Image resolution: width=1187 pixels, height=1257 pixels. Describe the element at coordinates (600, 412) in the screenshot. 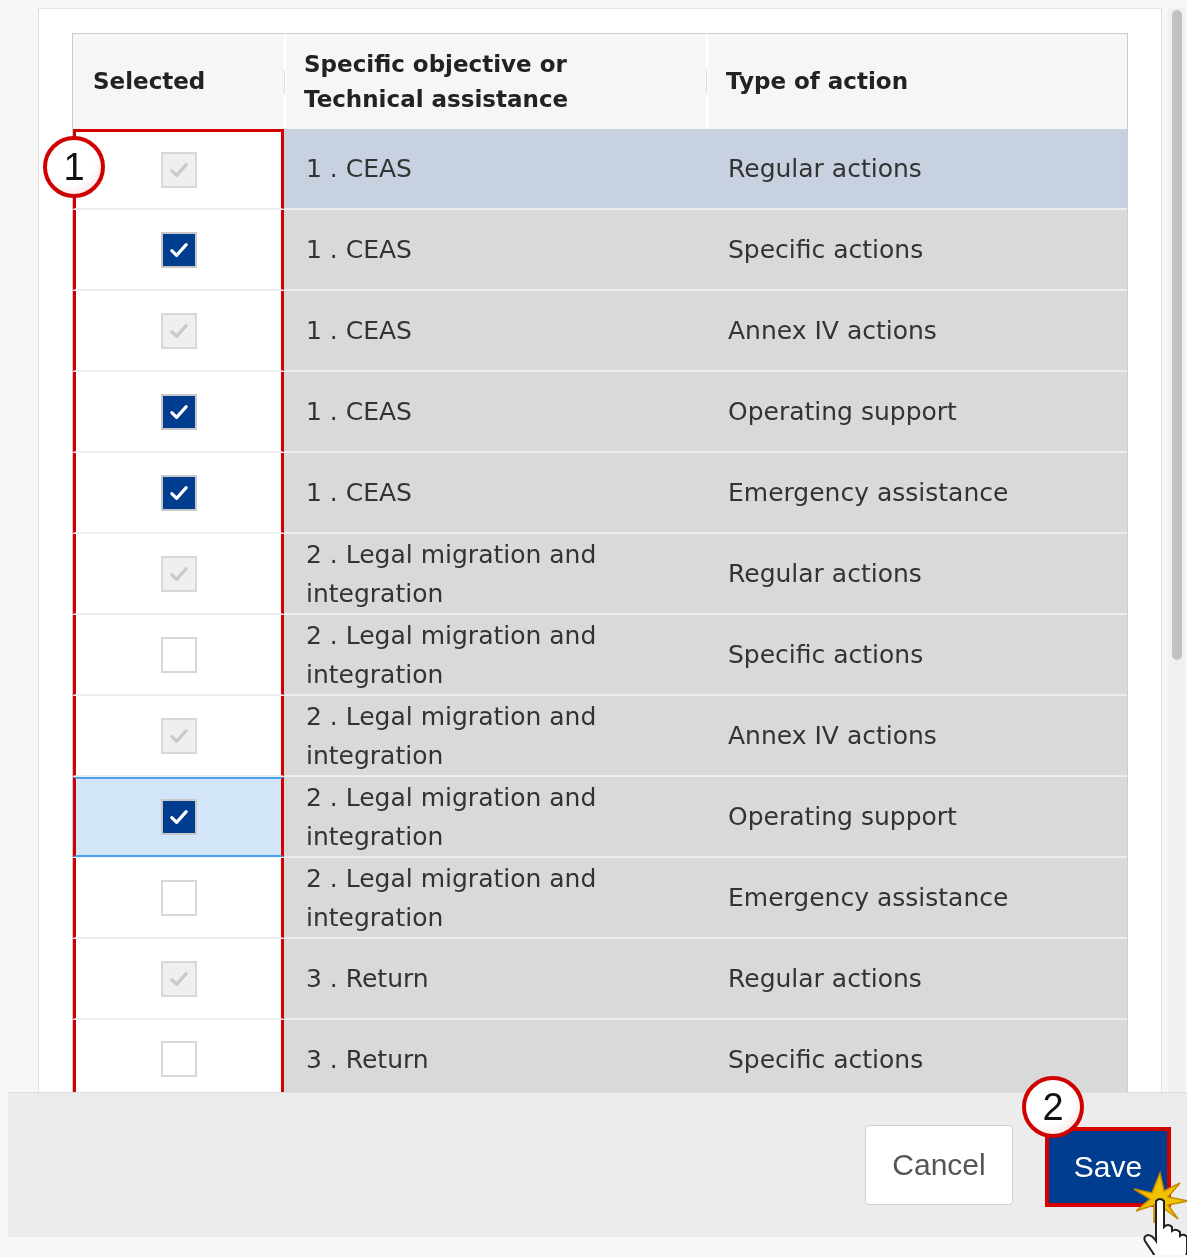

I see `table-row: 1 . CEAS Operating support` at that location.